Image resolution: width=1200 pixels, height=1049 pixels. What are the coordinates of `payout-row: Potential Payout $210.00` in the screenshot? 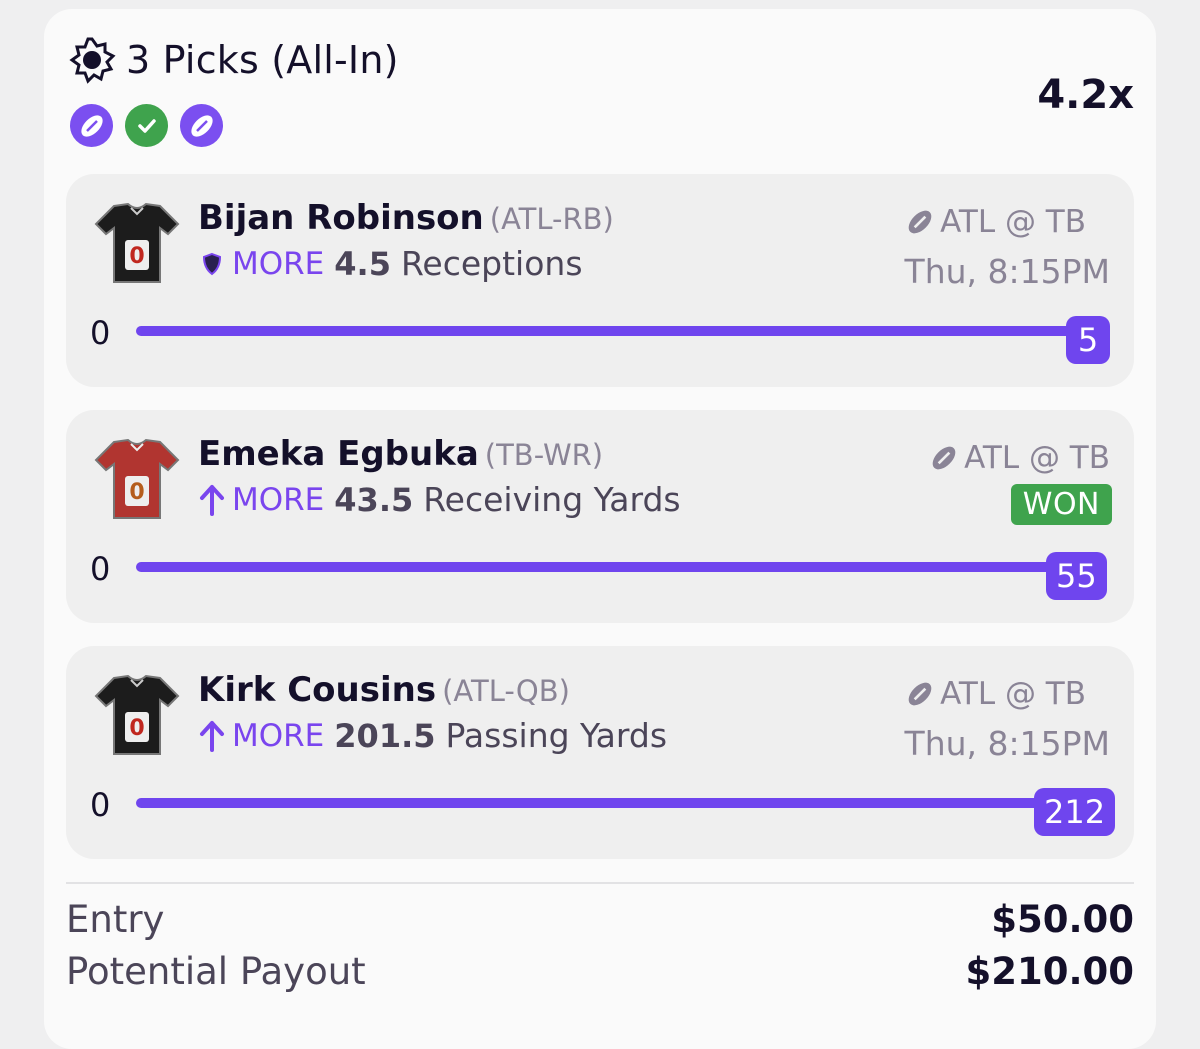 It's located at (600, 971).